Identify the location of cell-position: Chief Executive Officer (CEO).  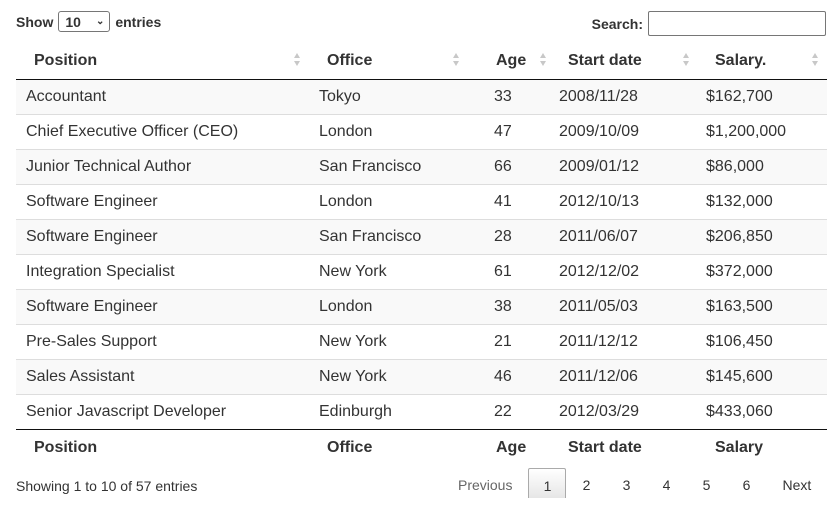
(162, 132).